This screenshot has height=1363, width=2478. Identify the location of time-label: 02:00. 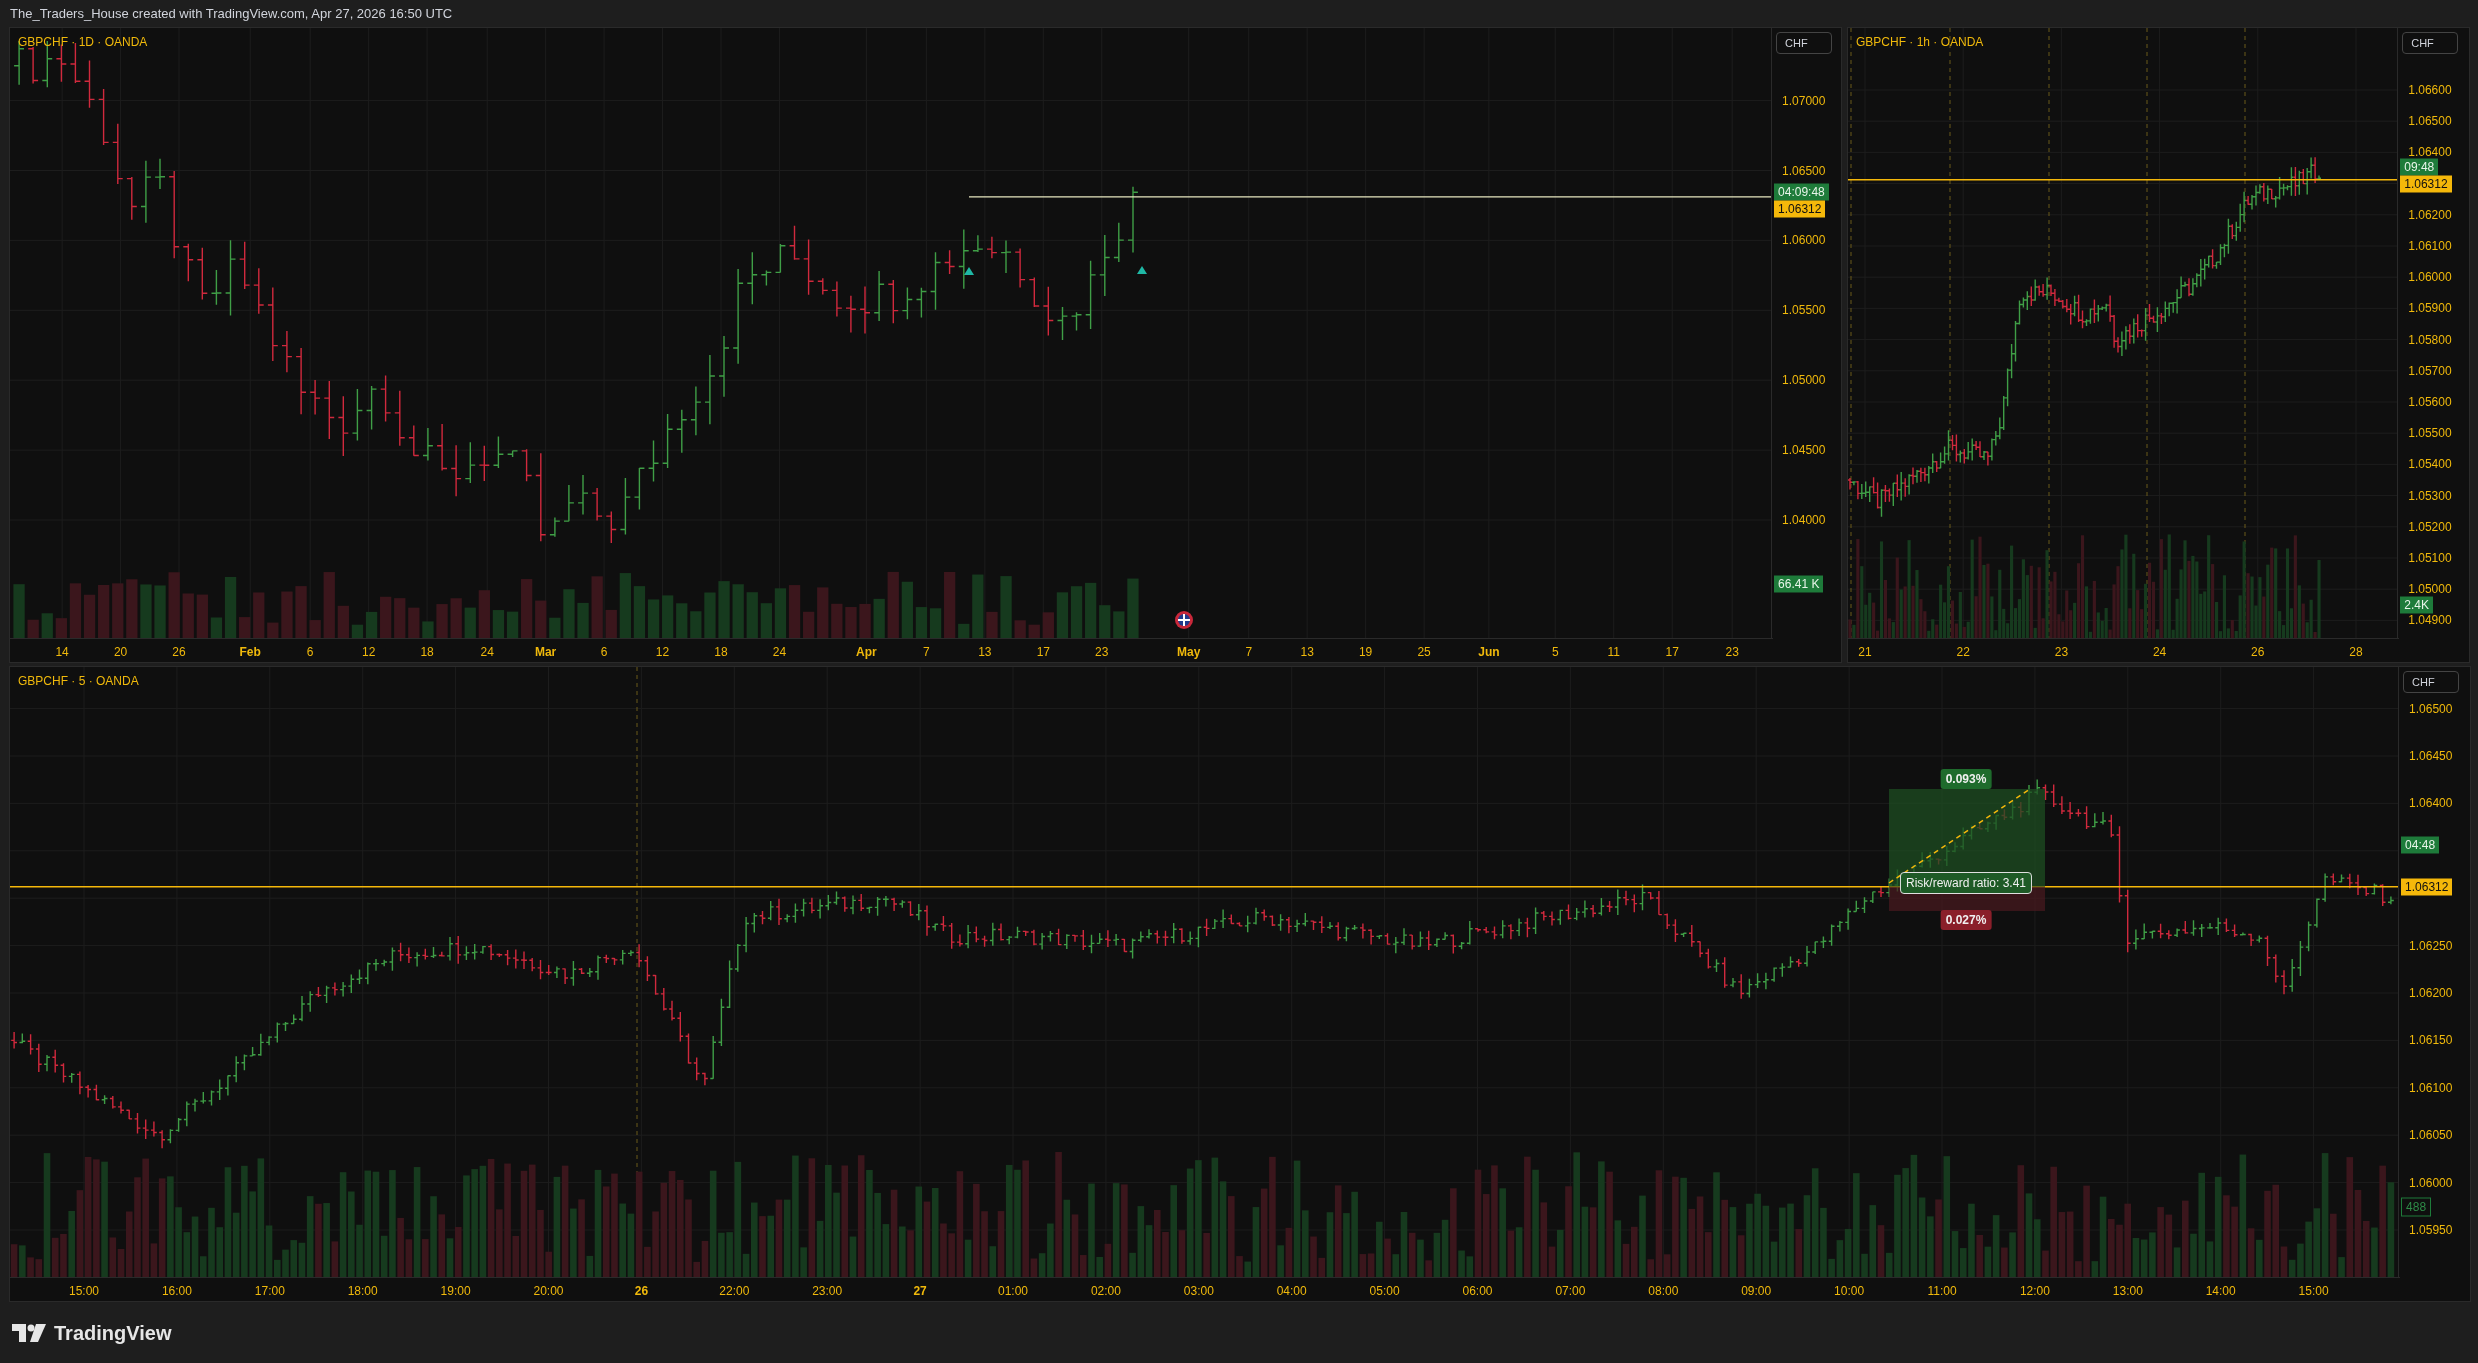
(1105, 1291).